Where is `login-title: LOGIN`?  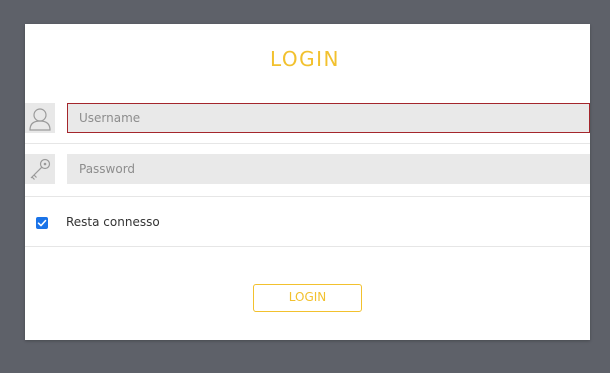
login-title: LOGIN is located at coordinates (305, 59).